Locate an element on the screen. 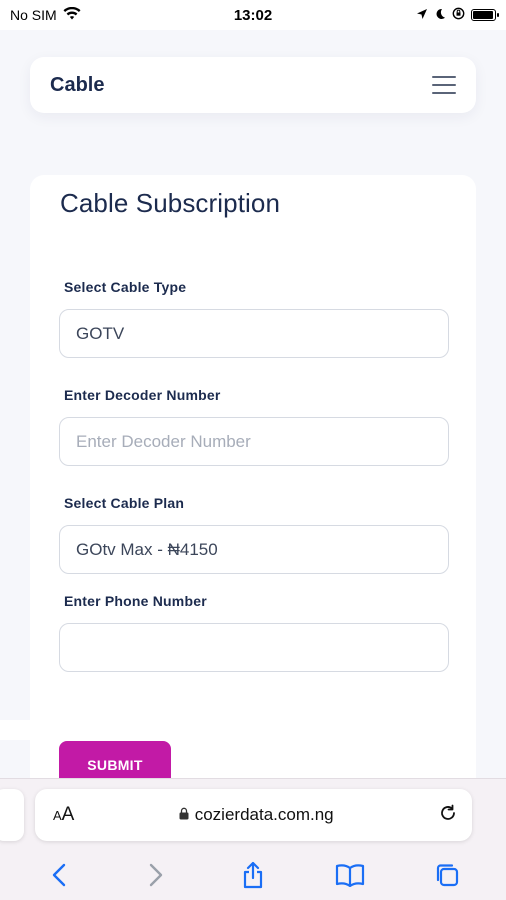 The height and width of the screenshot is (900, 506). lock-icon is located at coordinates (184, 815).